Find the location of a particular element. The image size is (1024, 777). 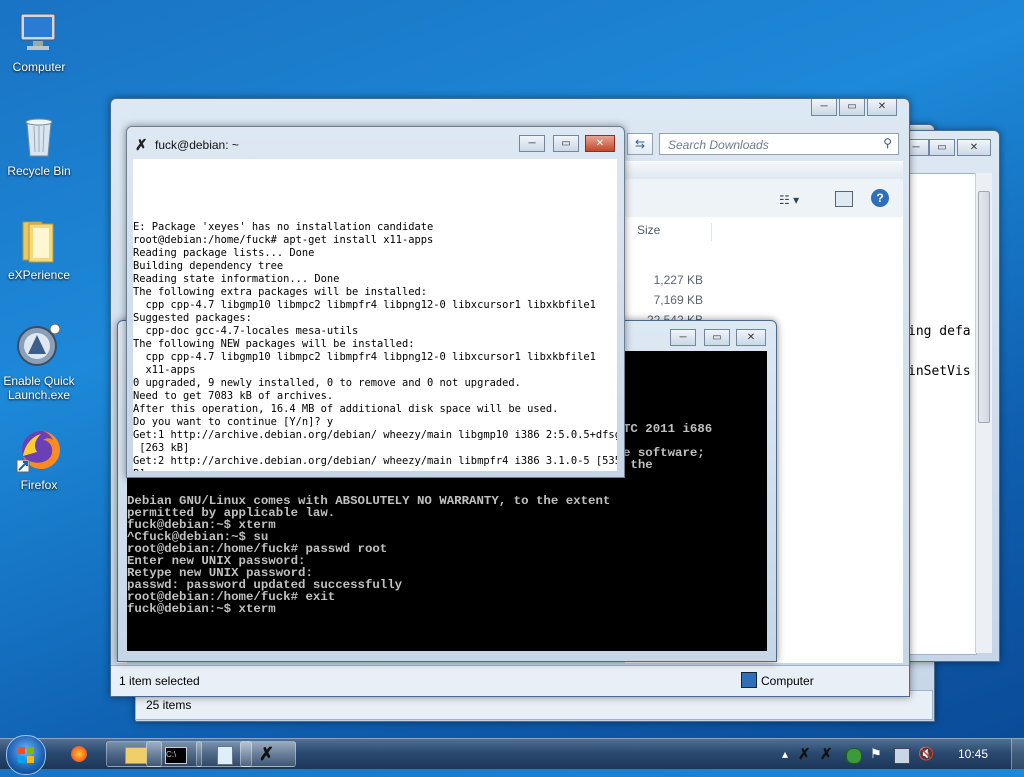

desktop-icon-label: Firefox is located at coordinates (39, 485).